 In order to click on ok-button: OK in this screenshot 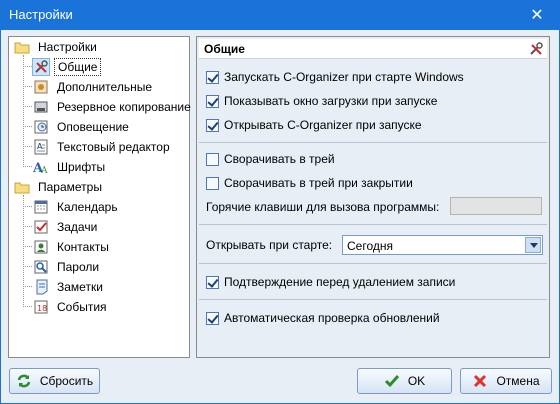, I will do `click(404, 381)`.